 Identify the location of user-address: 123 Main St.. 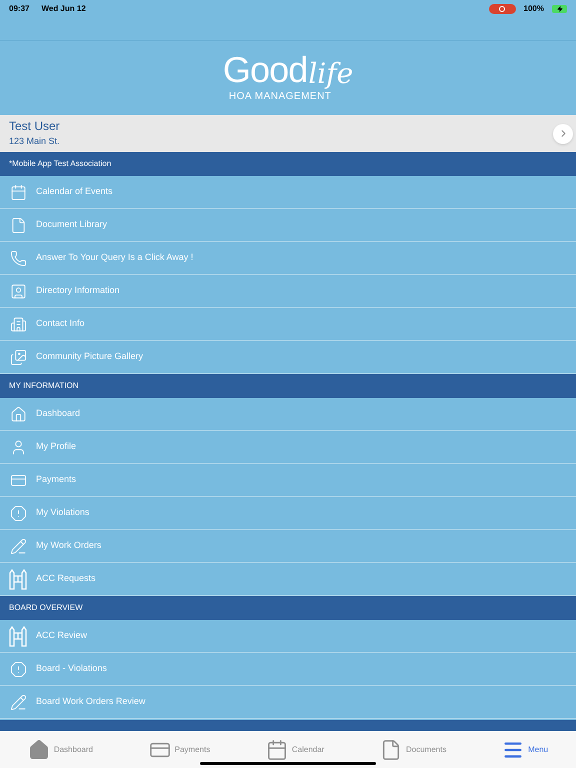
(34, 141).